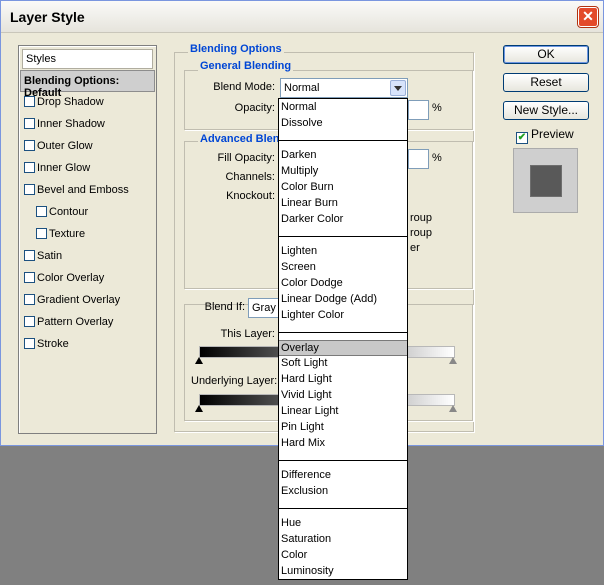 The image size is (604, 585). What do you see at coordinates (343, 476) in the screenshot?
I see `blend-mode-option-difference: Difference` at bounding box center [343, 476].